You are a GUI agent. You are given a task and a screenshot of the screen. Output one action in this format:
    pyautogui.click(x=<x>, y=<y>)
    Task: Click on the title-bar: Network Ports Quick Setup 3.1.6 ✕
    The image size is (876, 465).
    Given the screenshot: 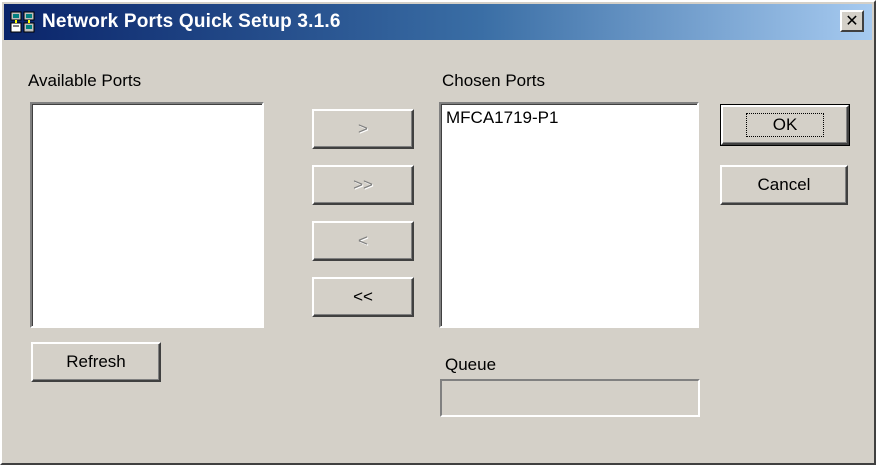 What is the action you would take?
    pyautogui.click(x=438, y=22)
    